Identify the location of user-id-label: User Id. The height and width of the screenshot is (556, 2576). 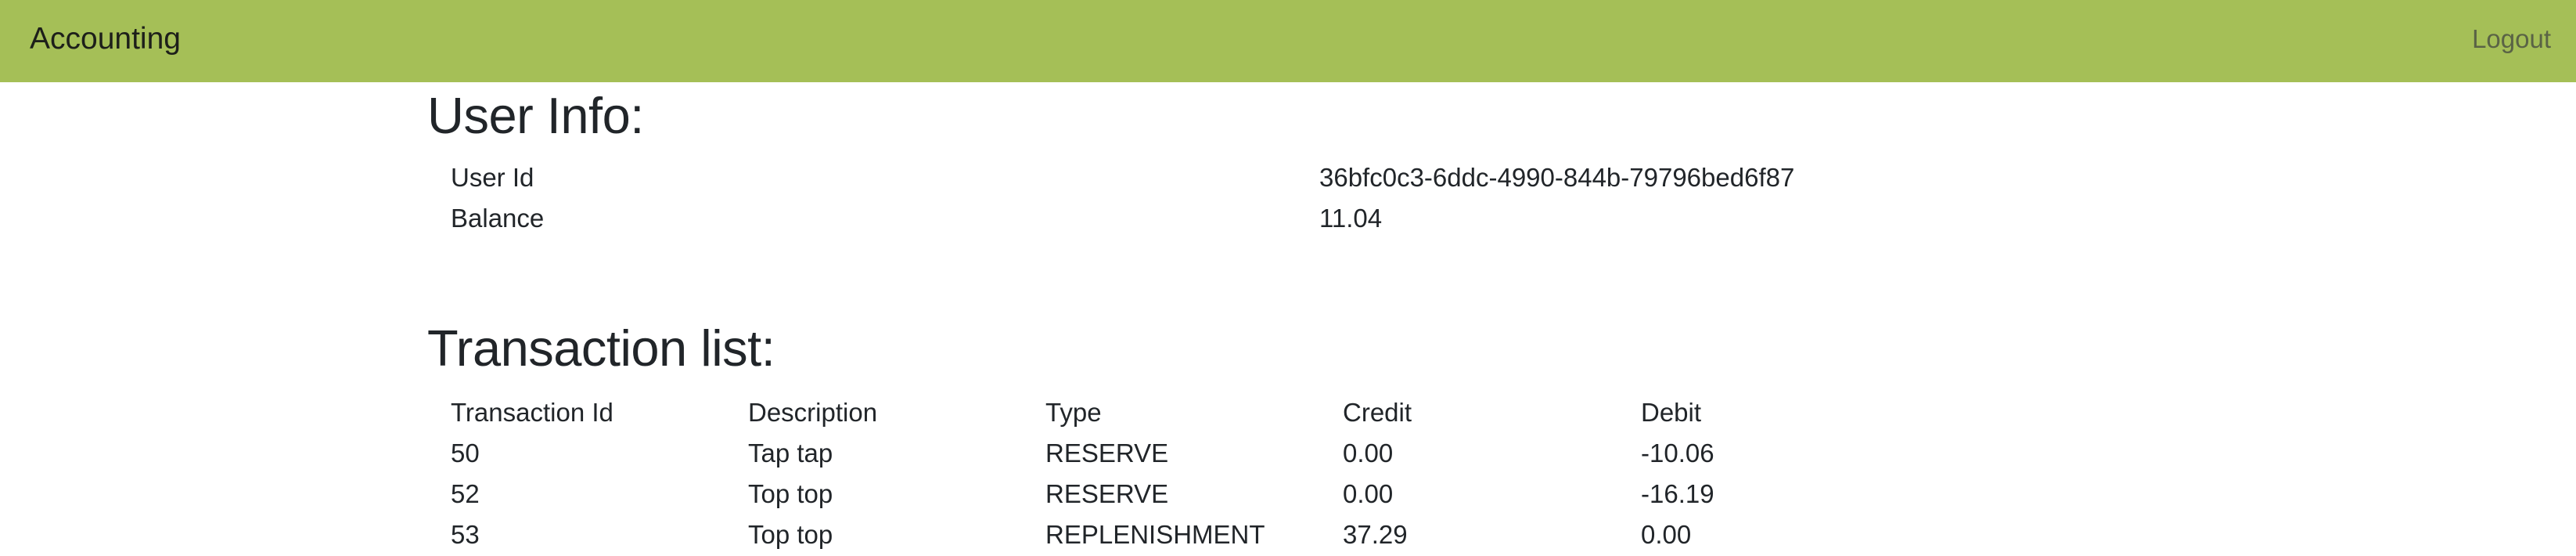
(493, 177).